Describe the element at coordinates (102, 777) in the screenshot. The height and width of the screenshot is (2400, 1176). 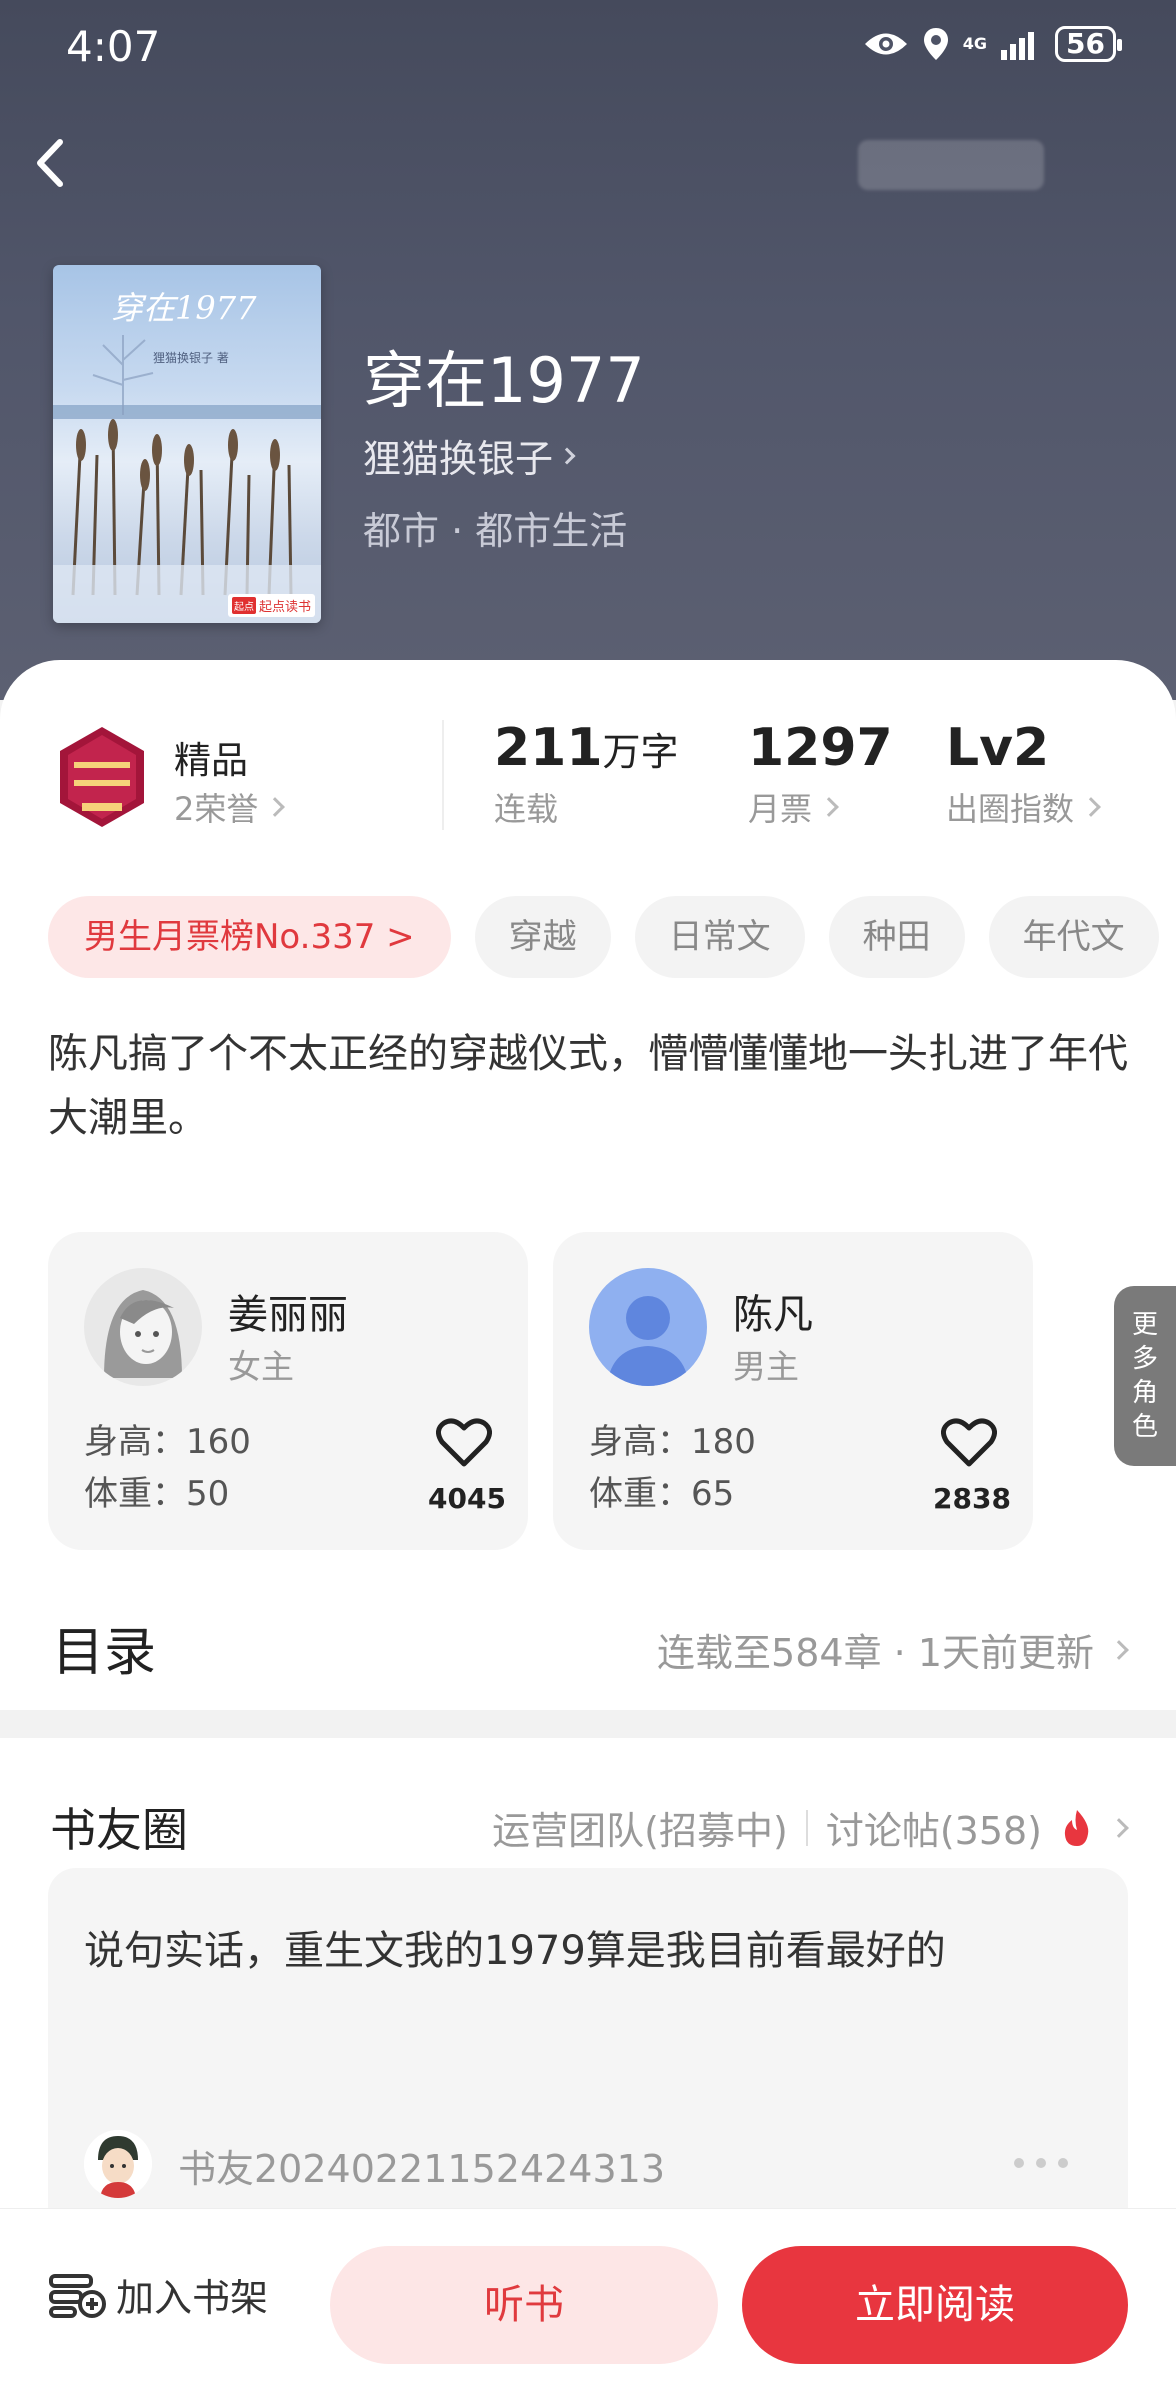
I see `honor-badge-icon` at that location.